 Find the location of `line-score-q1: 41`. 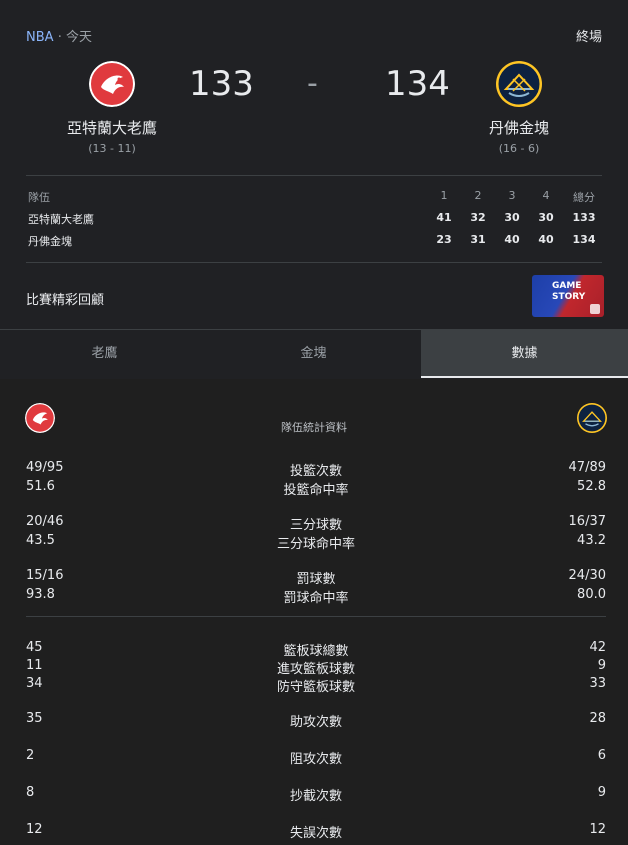

line-score-q1: 41 is located at coordinates (444, 217).